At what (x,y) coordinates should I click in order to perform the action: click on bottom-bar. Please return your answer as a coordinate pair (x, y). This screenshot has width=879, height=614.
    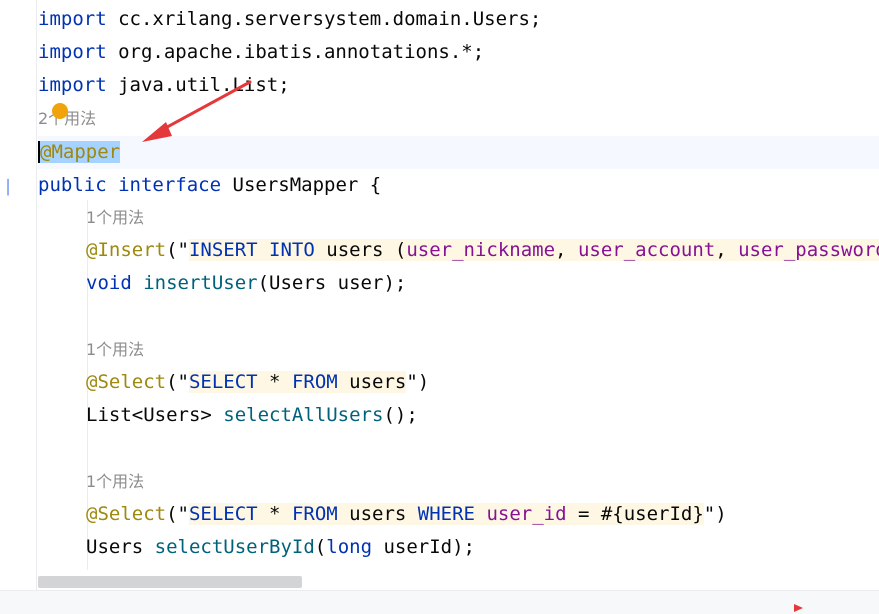
    Looking at the image, I should click on (439, 602).